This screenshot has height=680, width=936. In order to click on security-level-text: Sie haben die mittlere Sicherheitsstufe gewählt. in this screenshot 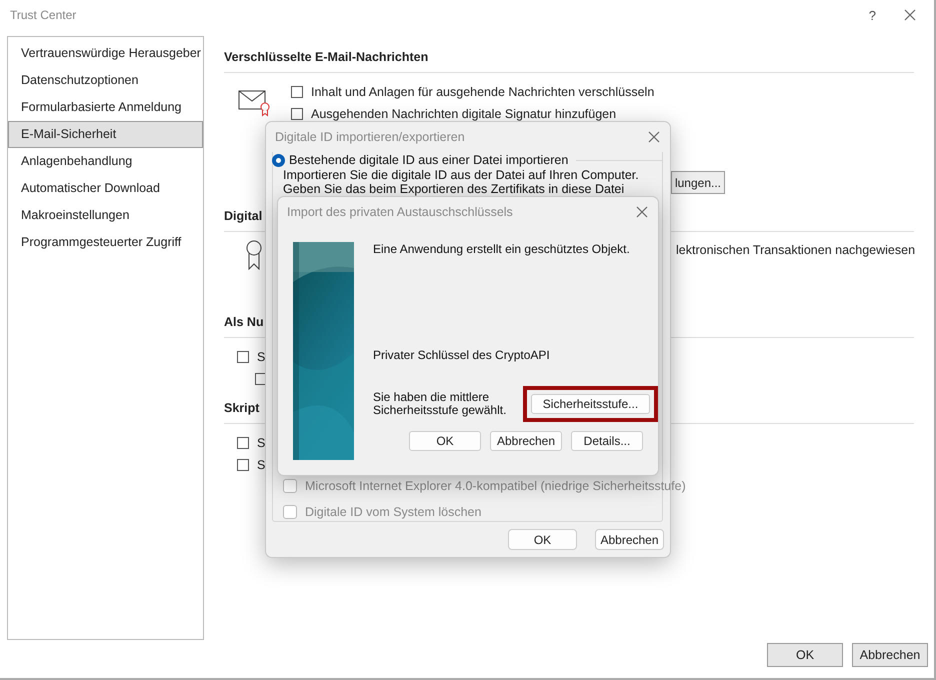, I will do `click(440, 404)`.